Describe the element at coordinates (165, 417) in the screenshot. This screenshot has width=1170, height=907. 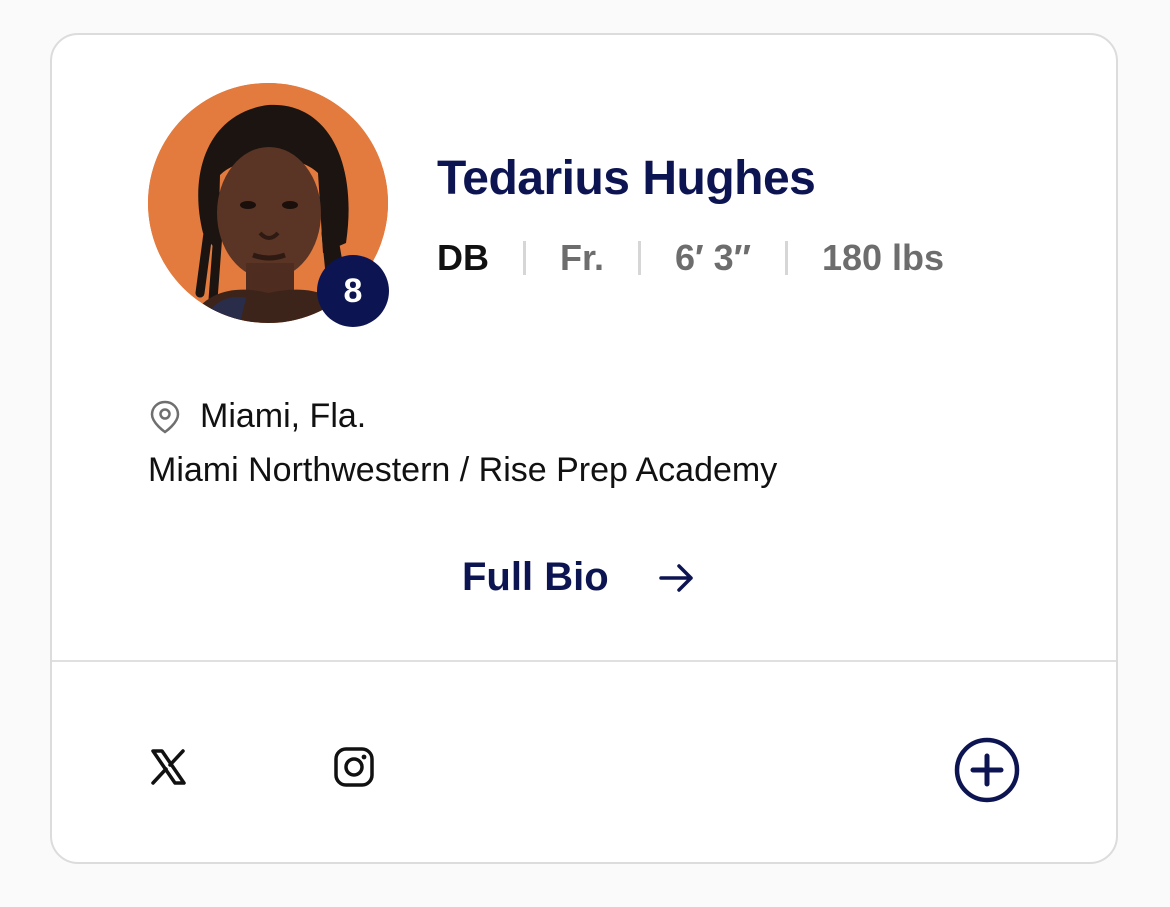
I see `map-pin-icon` at that location.